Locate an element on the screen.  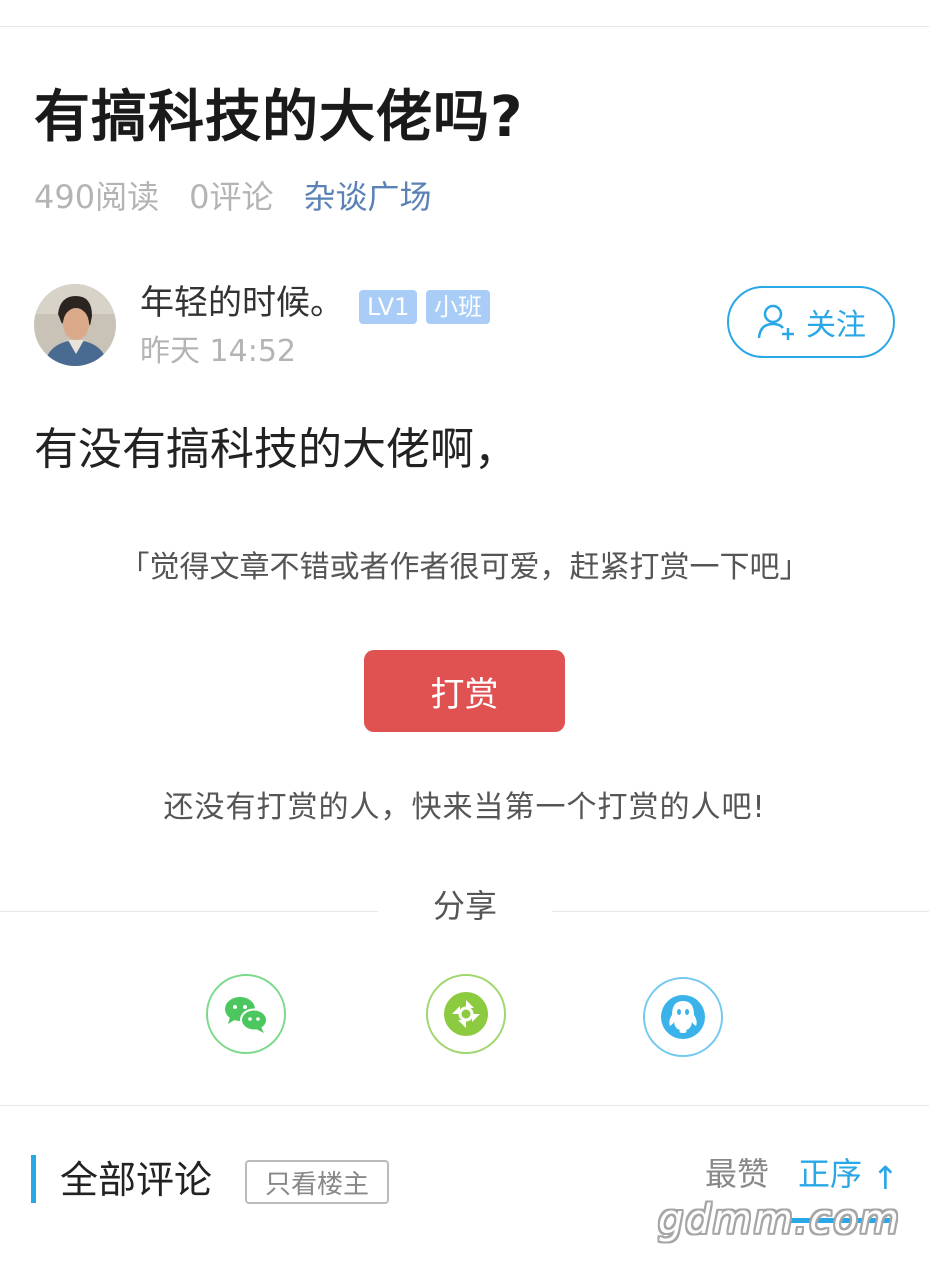
qq-icon is located at coordinates (683, 1017).